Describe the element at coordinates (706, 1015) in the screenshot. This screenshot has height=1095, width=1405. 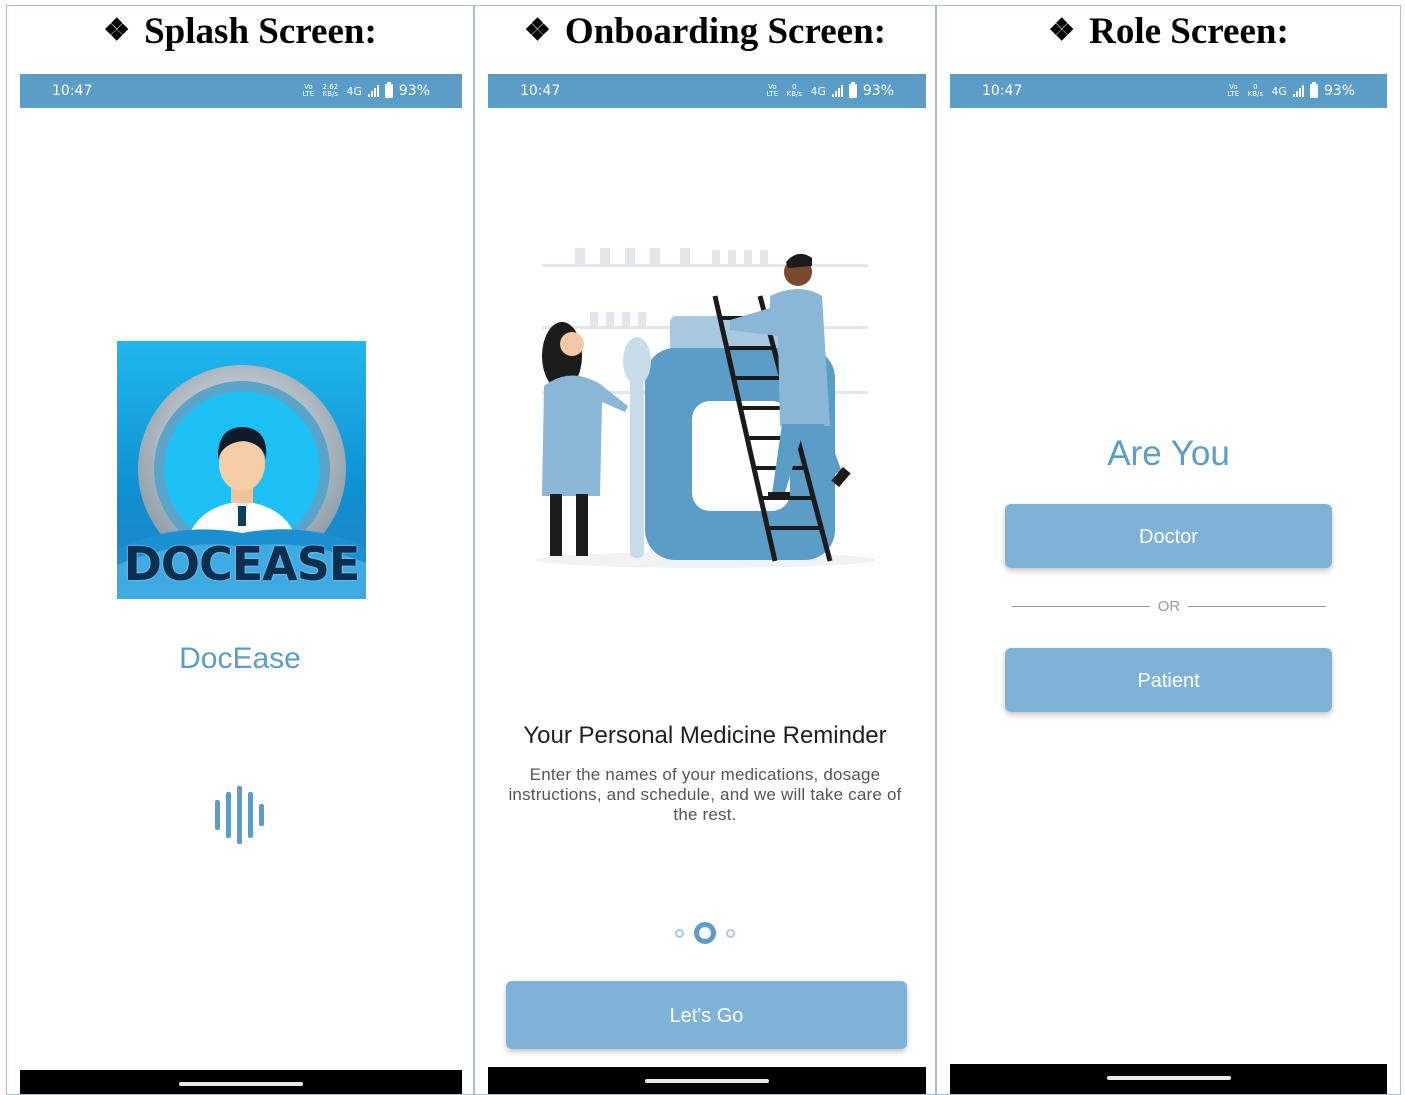
I see `lets-go-button: Let's Go` at that location.